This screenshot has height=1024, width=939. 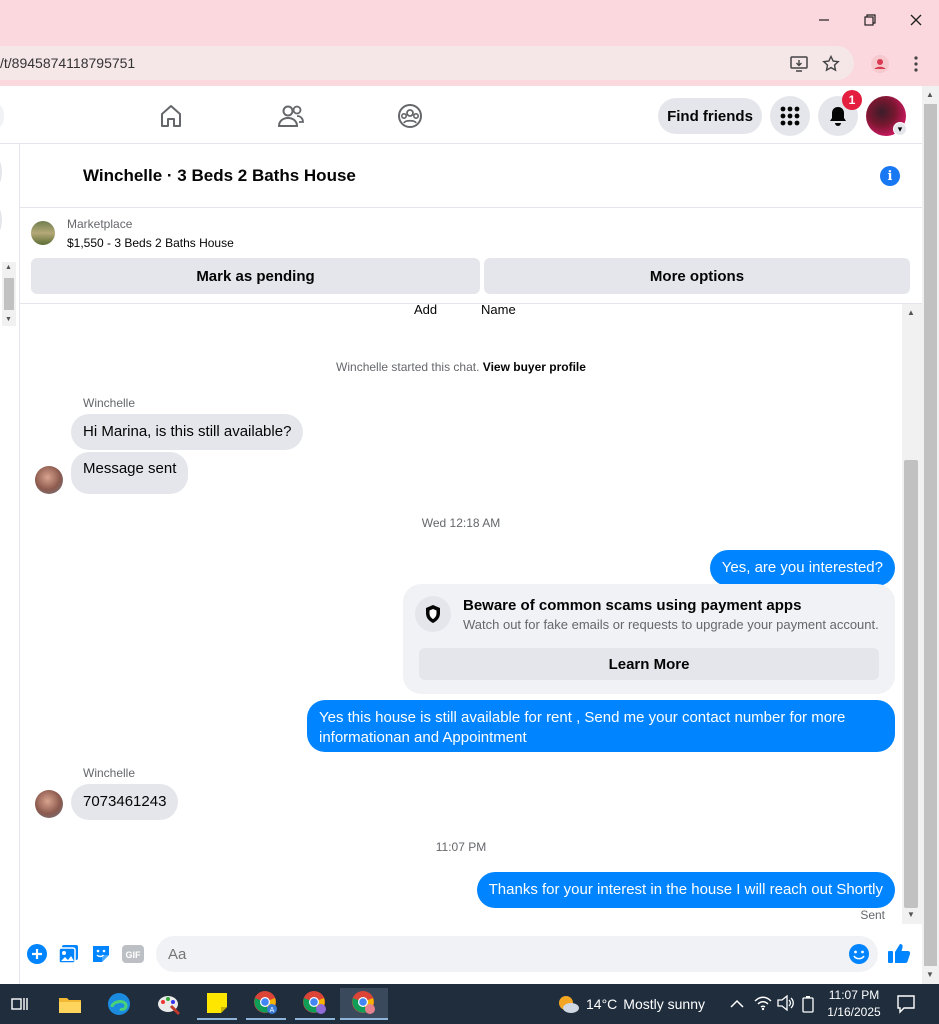 I want to click on profile-icon, so click(x=880, y=64).